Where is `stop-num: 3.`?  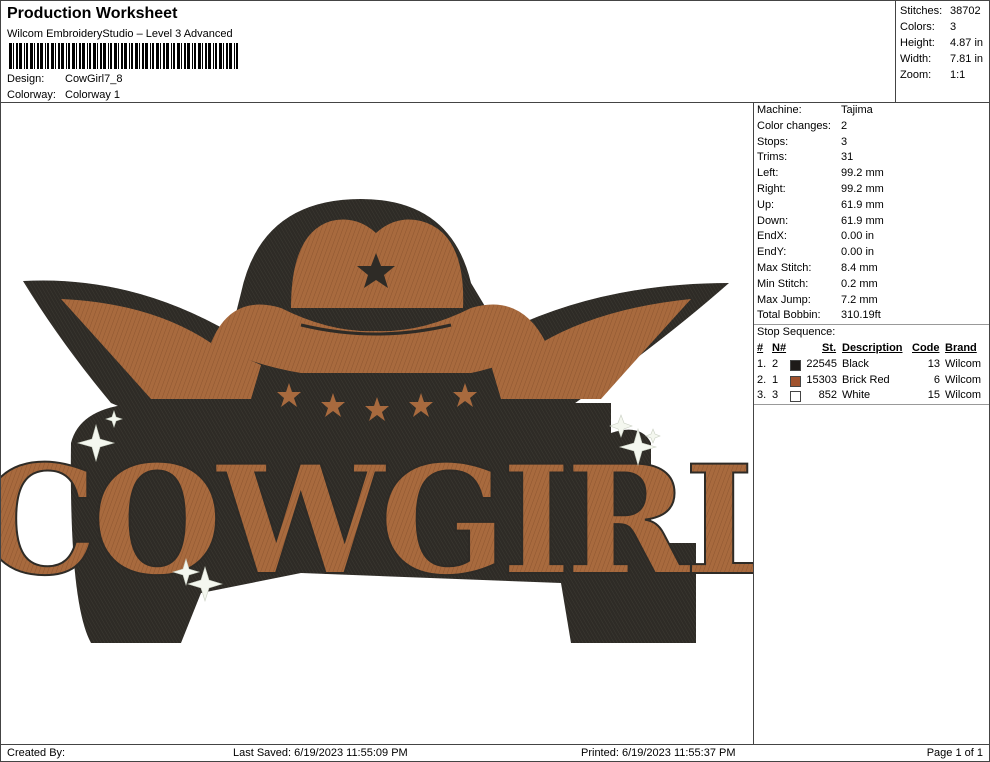 stop-num: 3. is located at coordinates (762, 395).